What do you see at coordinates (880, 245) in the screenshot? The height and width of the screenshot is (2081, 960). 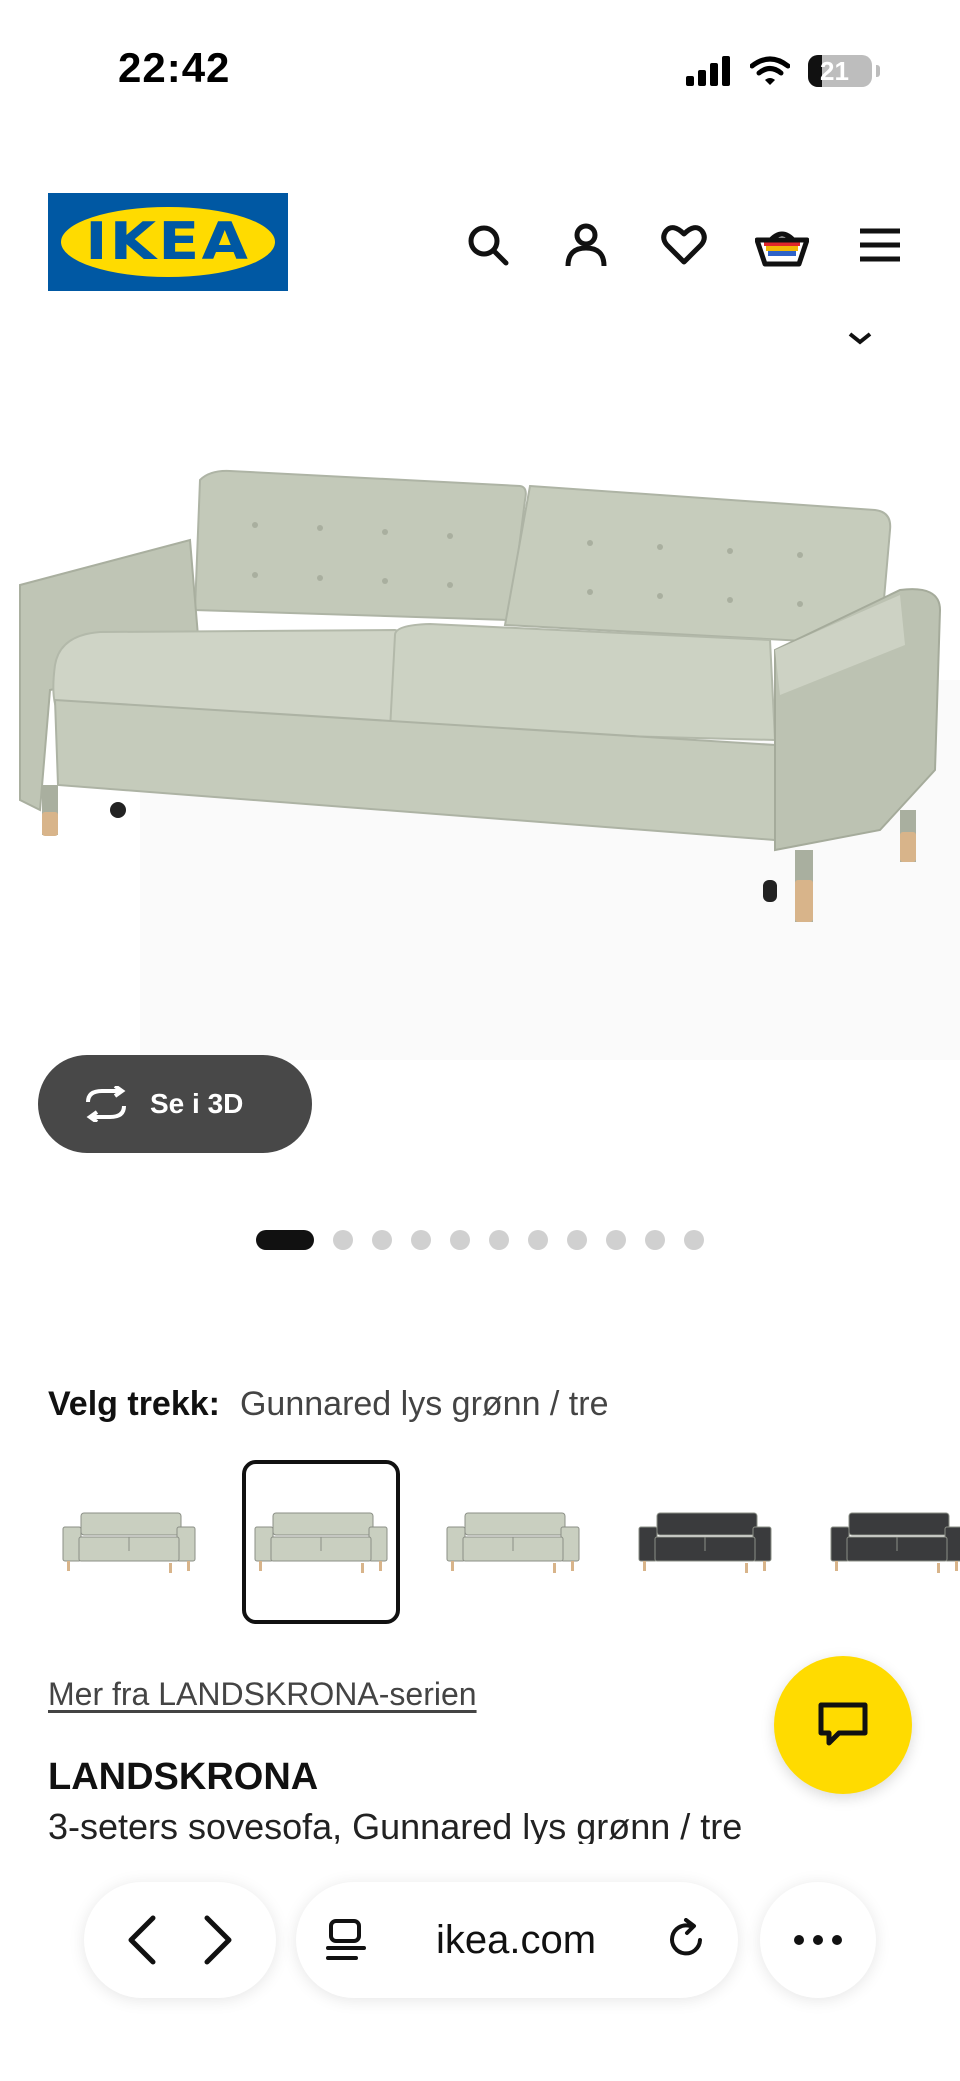 I see `menu-icon` at bounding box center [880, 245].